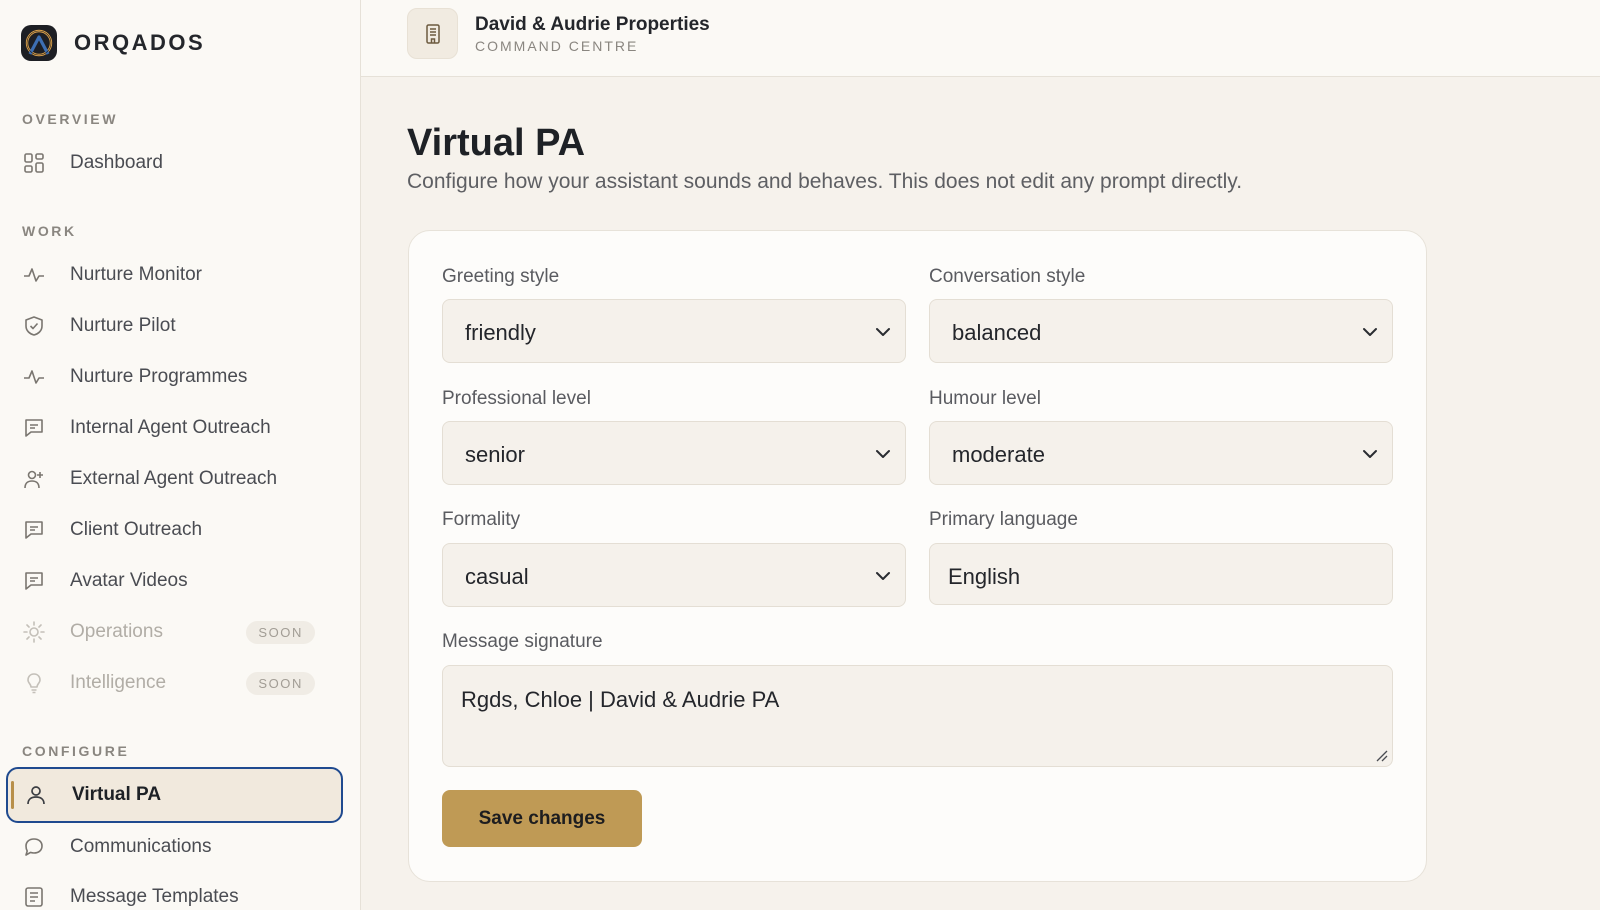 This screenshot has height=910, width=1600. What do you see at coordinates (481, 519) in the screenshot?
I see `formality-label: Formality` at bounding box center [481, 519].